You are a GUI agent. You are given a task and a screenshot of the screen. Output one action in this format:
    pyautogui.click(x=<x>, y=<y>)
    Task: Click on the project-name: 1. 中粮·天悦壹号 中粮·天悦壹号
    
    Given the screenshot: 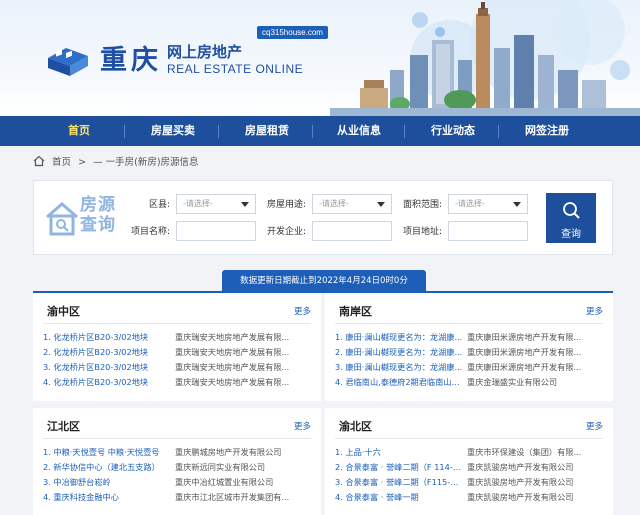 What is the action you would take?
    pyautogui.click(x=107, y=452)
    